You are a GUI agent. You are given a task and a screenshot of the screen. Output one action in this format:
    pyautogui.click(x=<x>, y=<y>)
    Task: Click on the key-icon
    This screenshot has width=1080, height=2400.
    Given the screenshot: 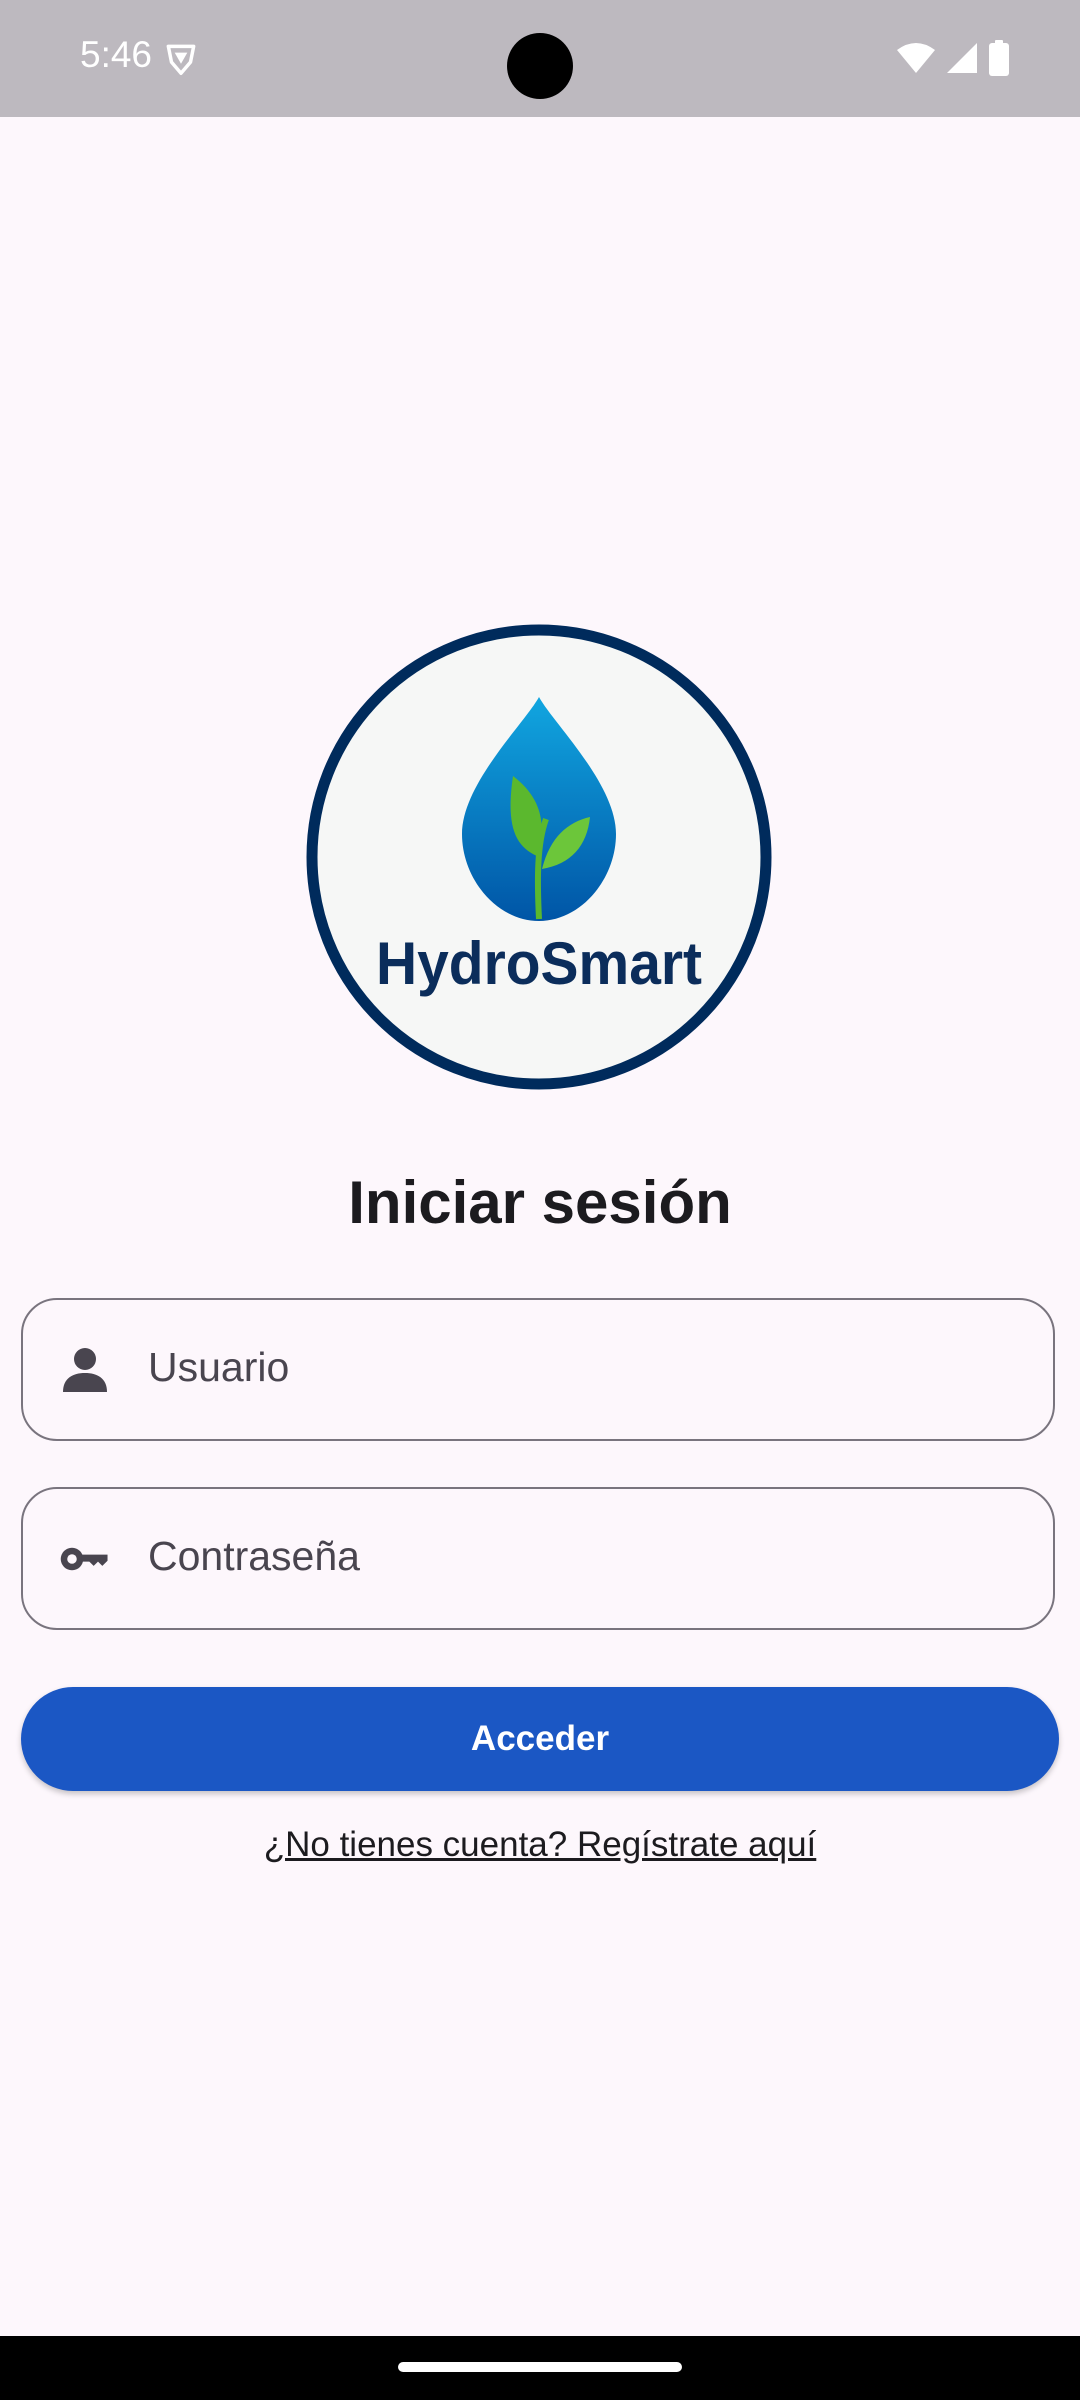 What is the action you would take?
    pyautogui.click(x=84, y=1559)
    